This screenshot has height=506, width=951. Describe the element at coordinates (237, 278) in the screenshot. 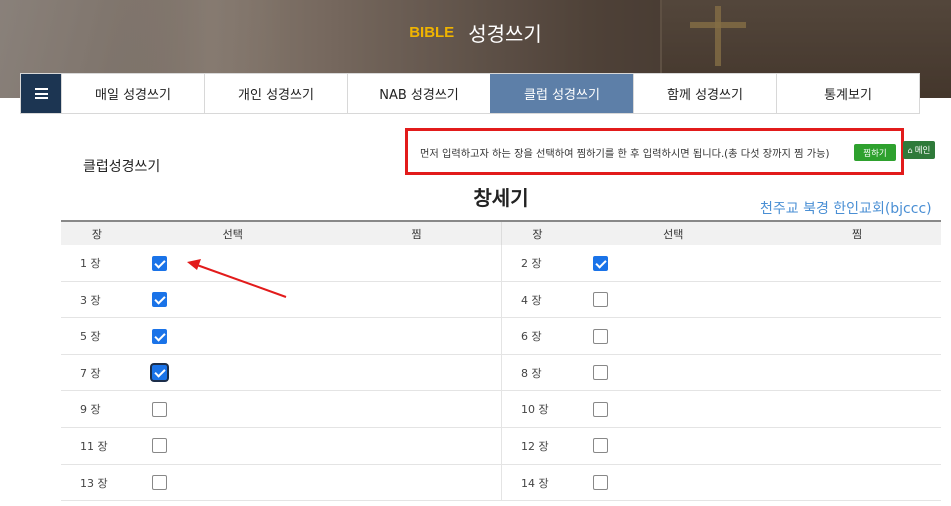

I see `annotation-arrow` at that location.